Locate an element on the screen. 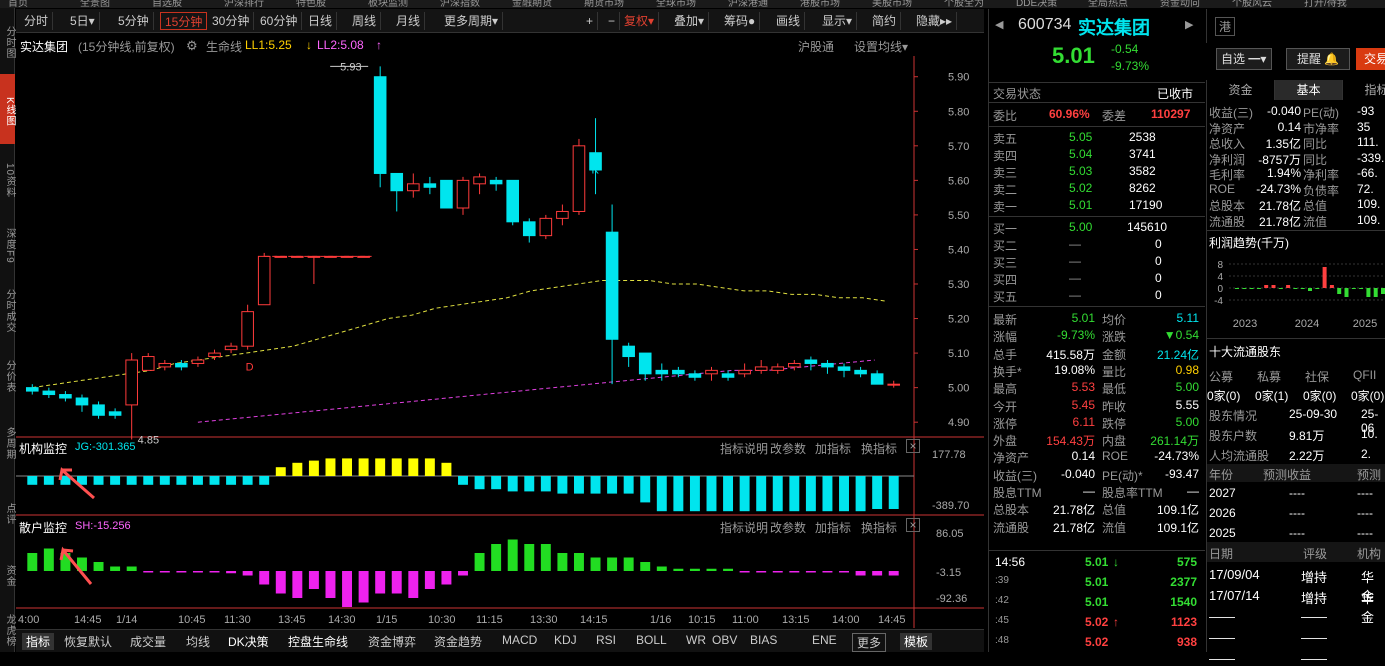  top-menu-item: 资金动向 is located at coordinates (1180, 4).